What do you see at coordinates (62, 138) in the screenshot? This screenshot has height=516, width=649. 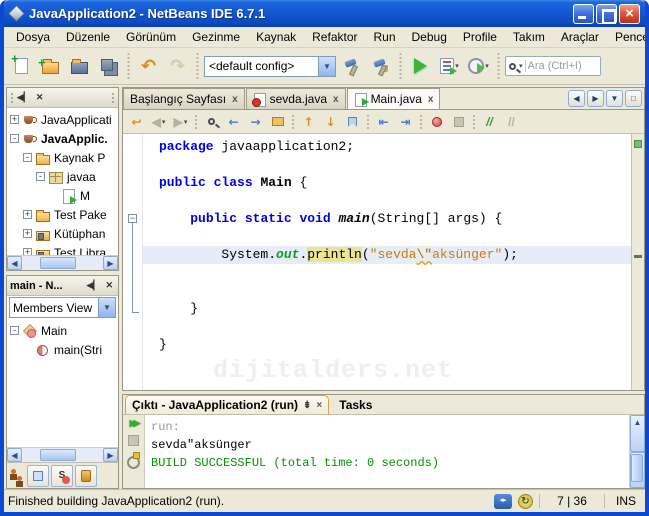 I see `tree-item: - JavaApplic.` at bounding box center [62, 138].